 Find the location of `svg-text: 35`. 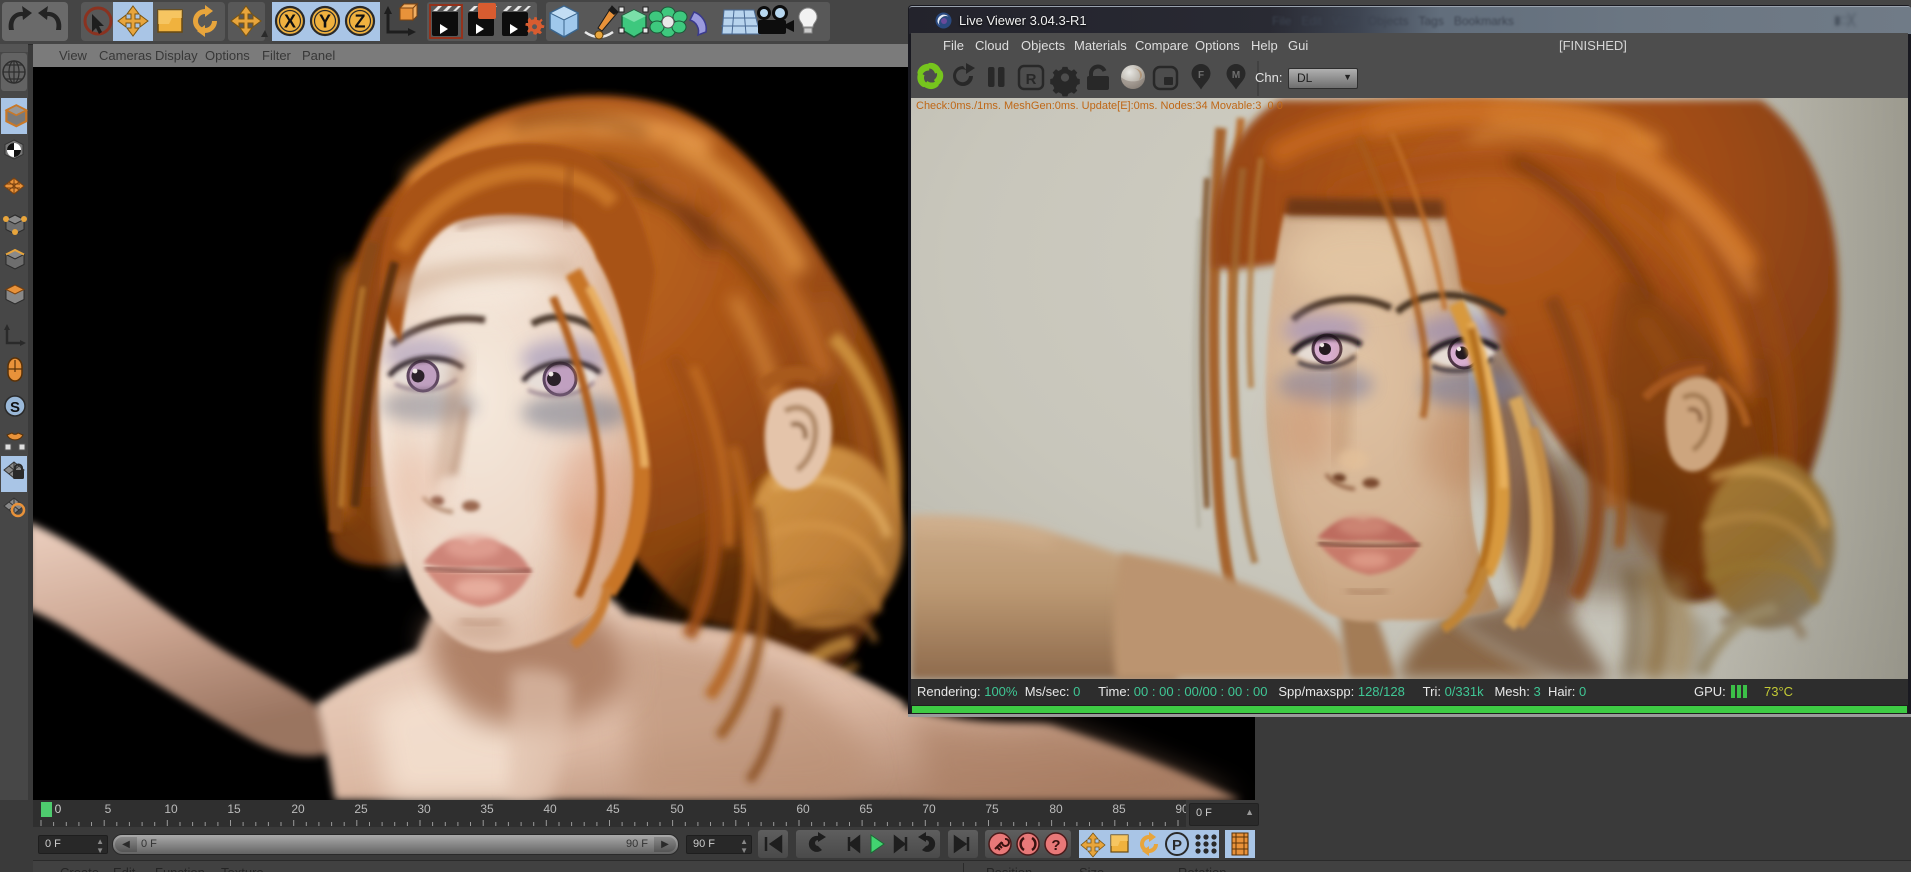

svg-text: 35 is located at coordinates (487, 809).